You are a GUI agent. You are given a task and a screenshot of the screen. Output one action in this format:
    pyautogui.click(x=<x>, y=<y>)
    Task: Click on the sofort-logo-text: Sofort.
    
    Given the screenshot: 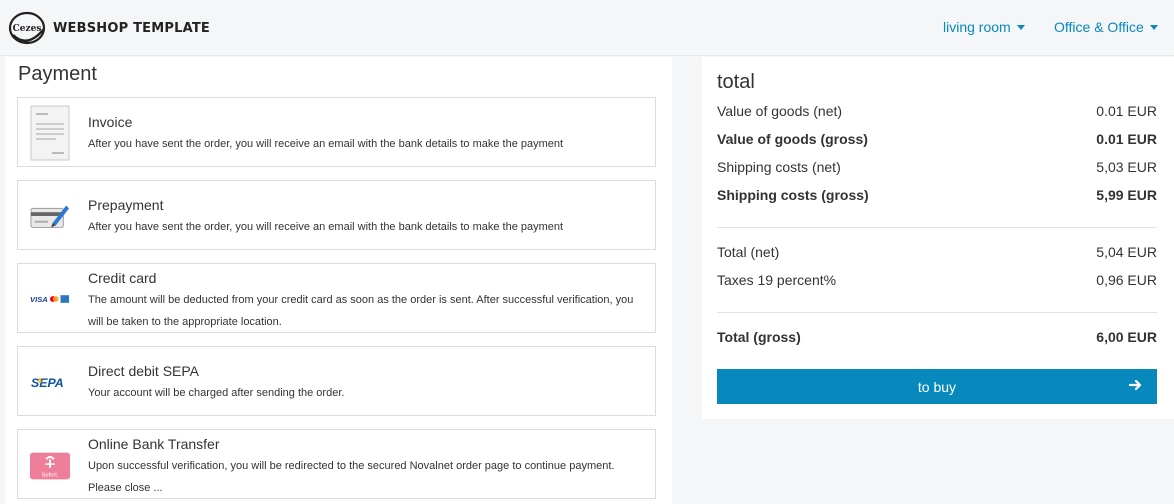 What is the action you would take?
    pyautogui.click(x=50, y=475)
    